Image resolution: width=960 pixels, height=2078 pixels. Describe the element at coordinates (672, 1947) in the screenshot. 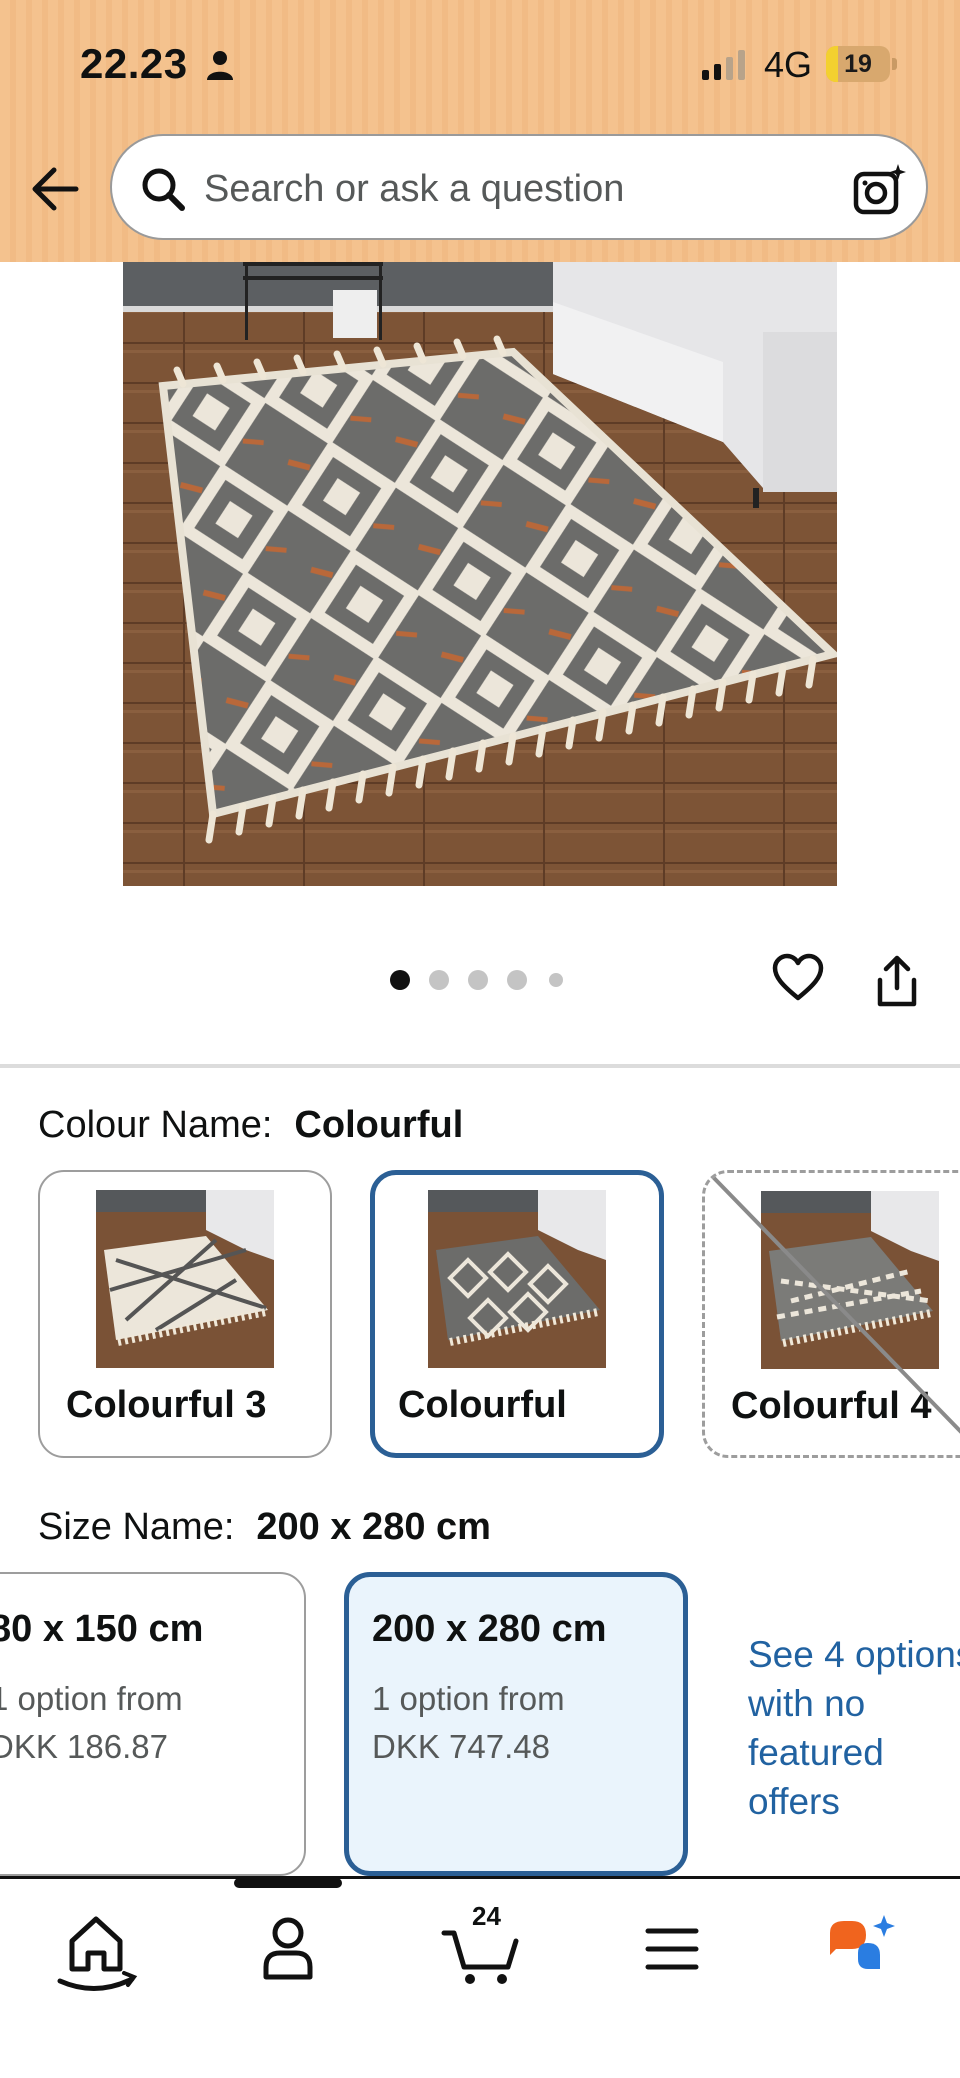

I see `menu-icon` at that location.